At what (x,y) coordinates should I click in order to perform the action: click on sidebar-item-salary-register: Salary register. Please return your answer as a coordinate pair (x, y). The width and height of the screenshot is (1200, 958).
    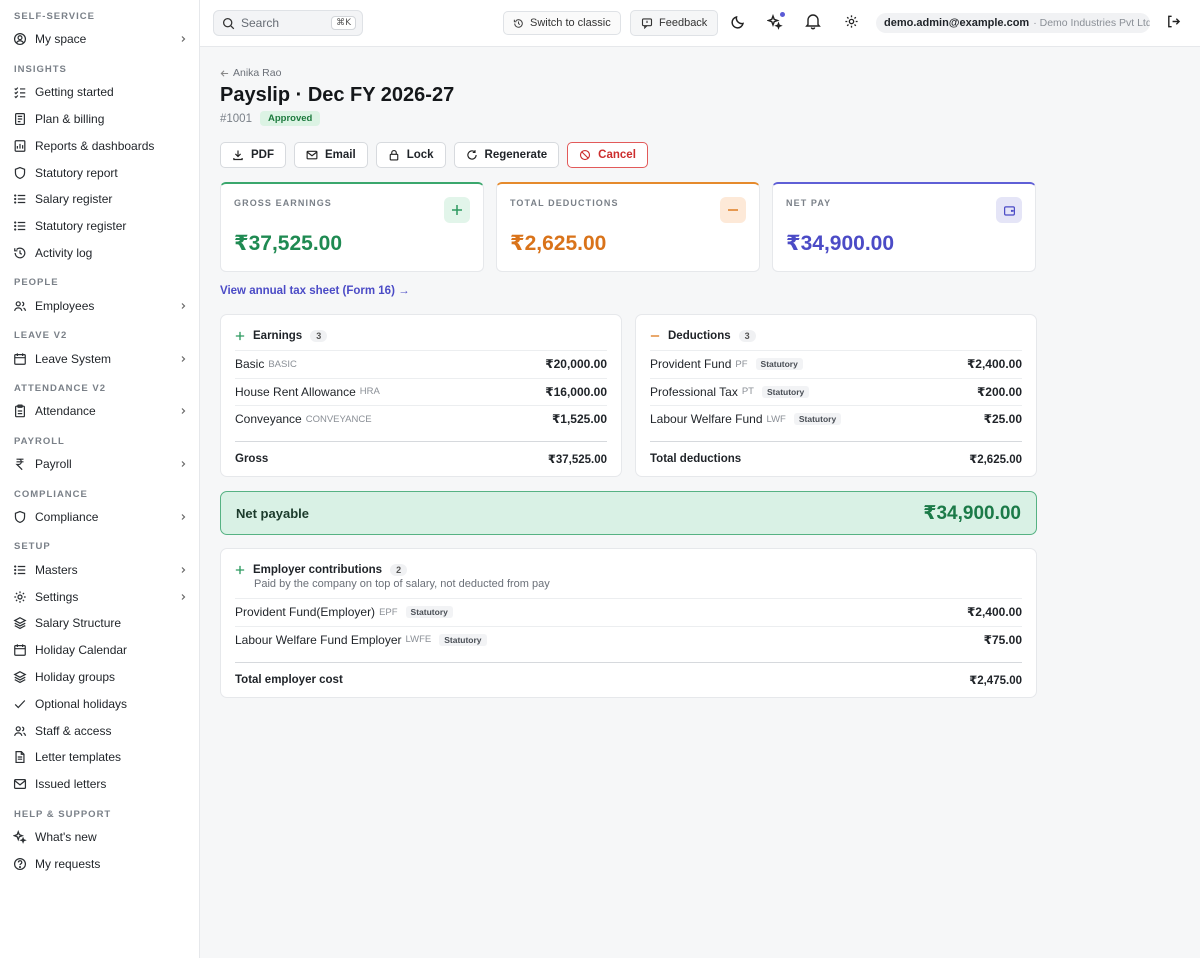
    Looking at the image, I should click on (99, 199).